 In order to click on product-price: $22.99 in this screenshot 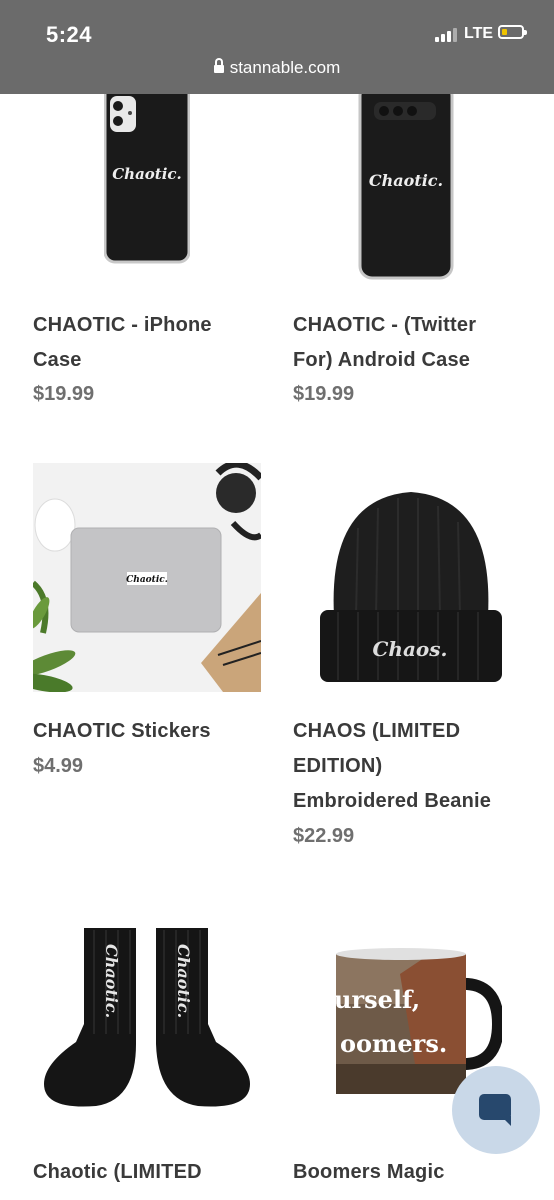, I will do `click(324, 836)`.